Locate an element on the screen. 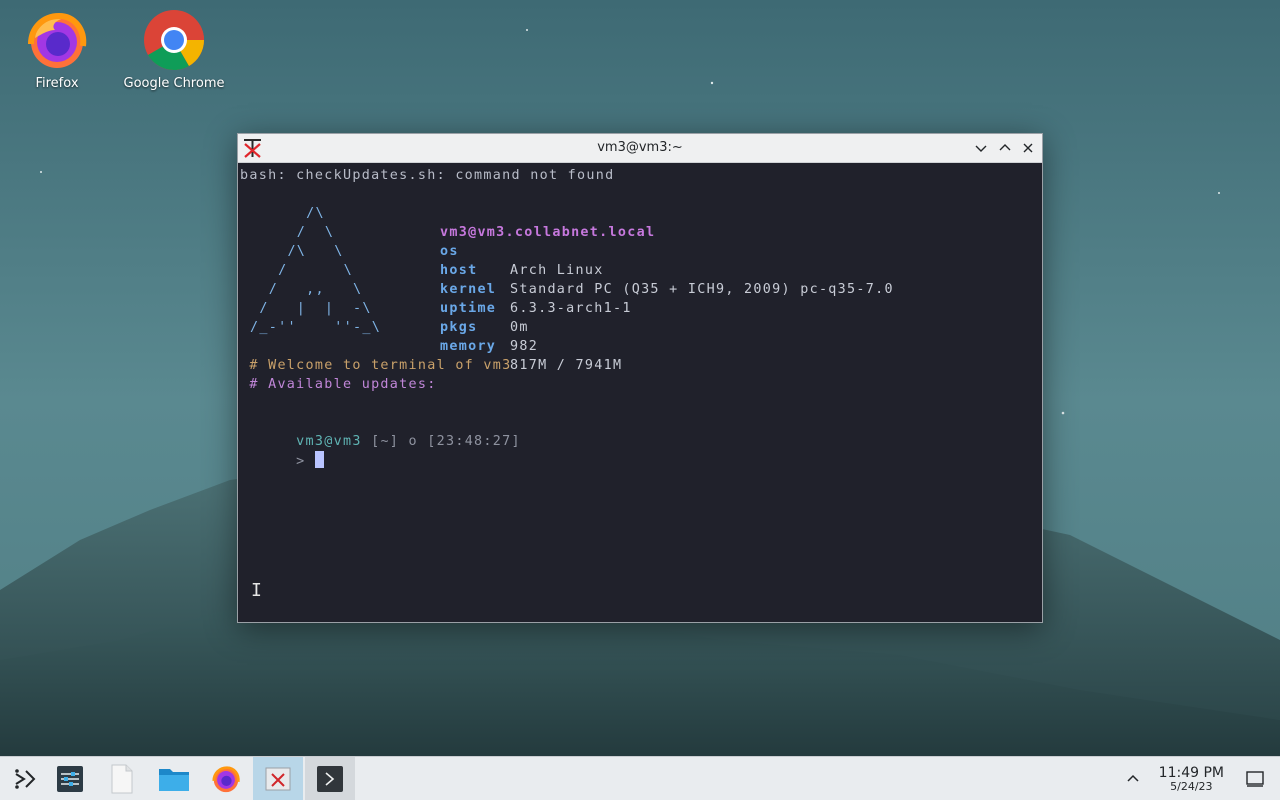  chevron-down-icon is located at coordinates (981, 148).